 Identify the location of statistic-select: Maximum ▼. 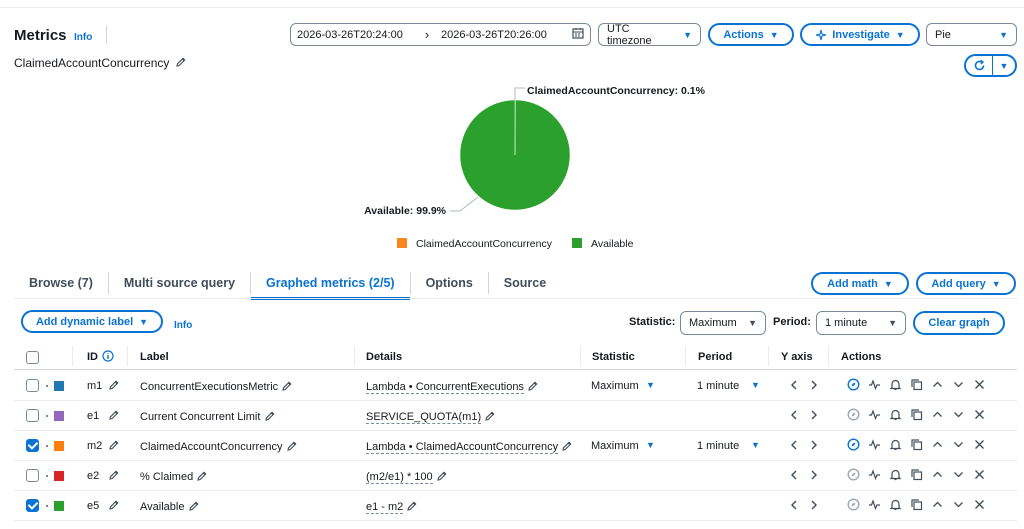
(723, 323).